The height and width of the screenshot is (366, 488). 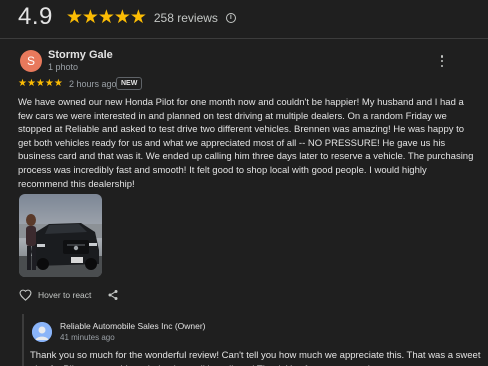 I want to click on divider, so click(x=244, y=38).